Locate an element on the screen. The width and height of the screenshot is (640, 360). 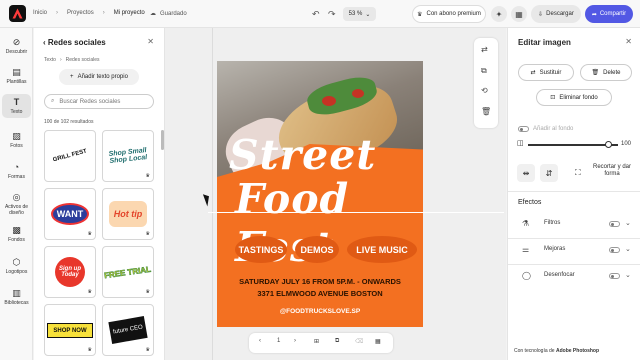
breadcrumb-current: Mi proyecto is located at coordinates (129, 13).